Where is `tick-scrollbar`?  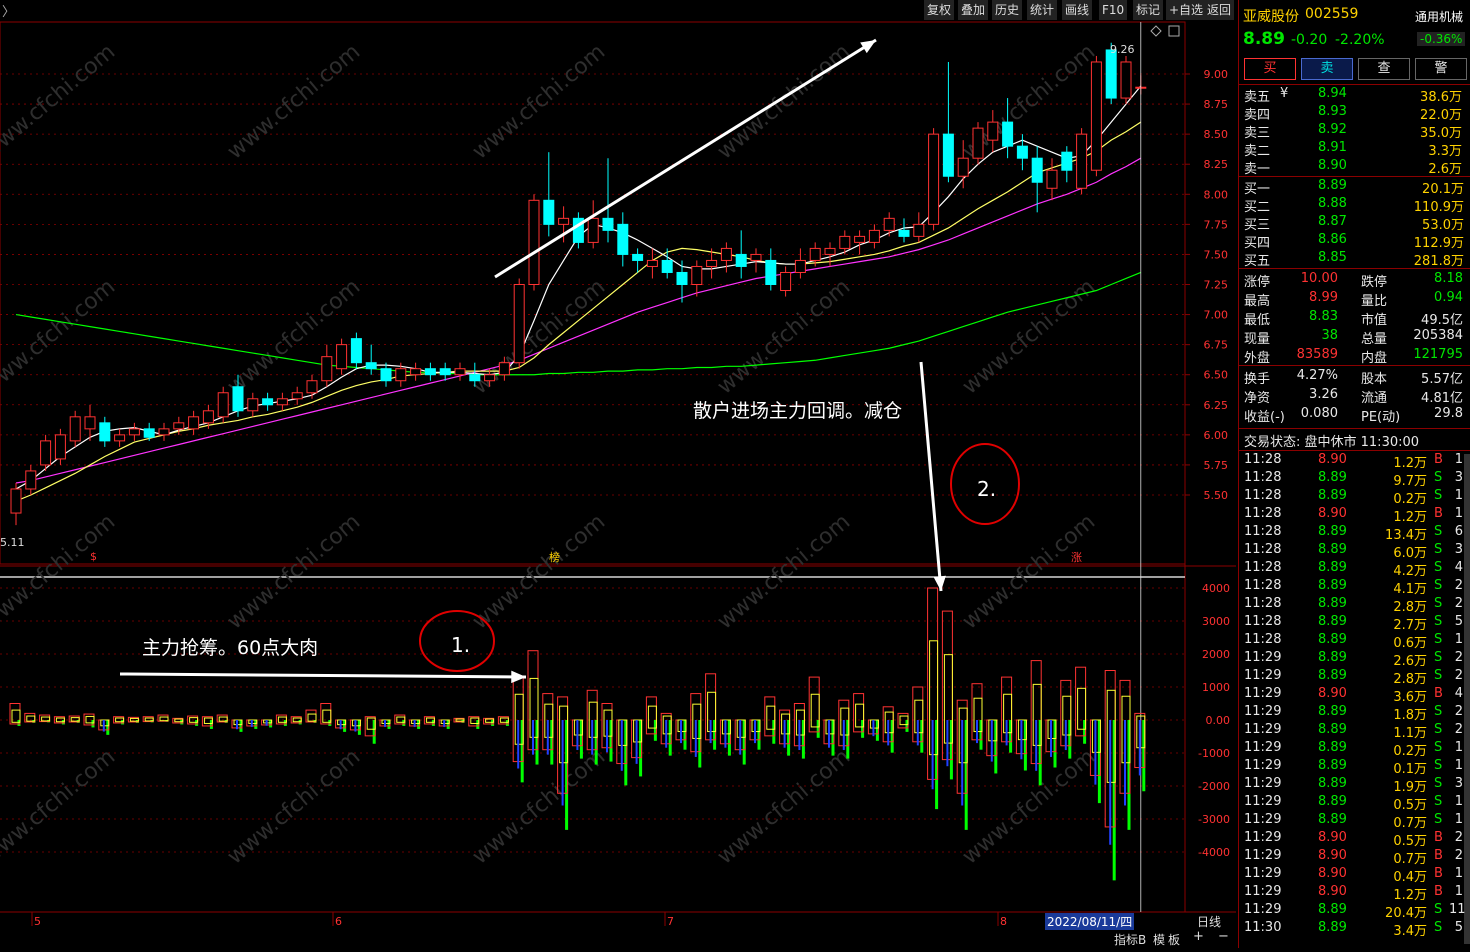 tick-scrollbar is located at coordinates (1467, 699).